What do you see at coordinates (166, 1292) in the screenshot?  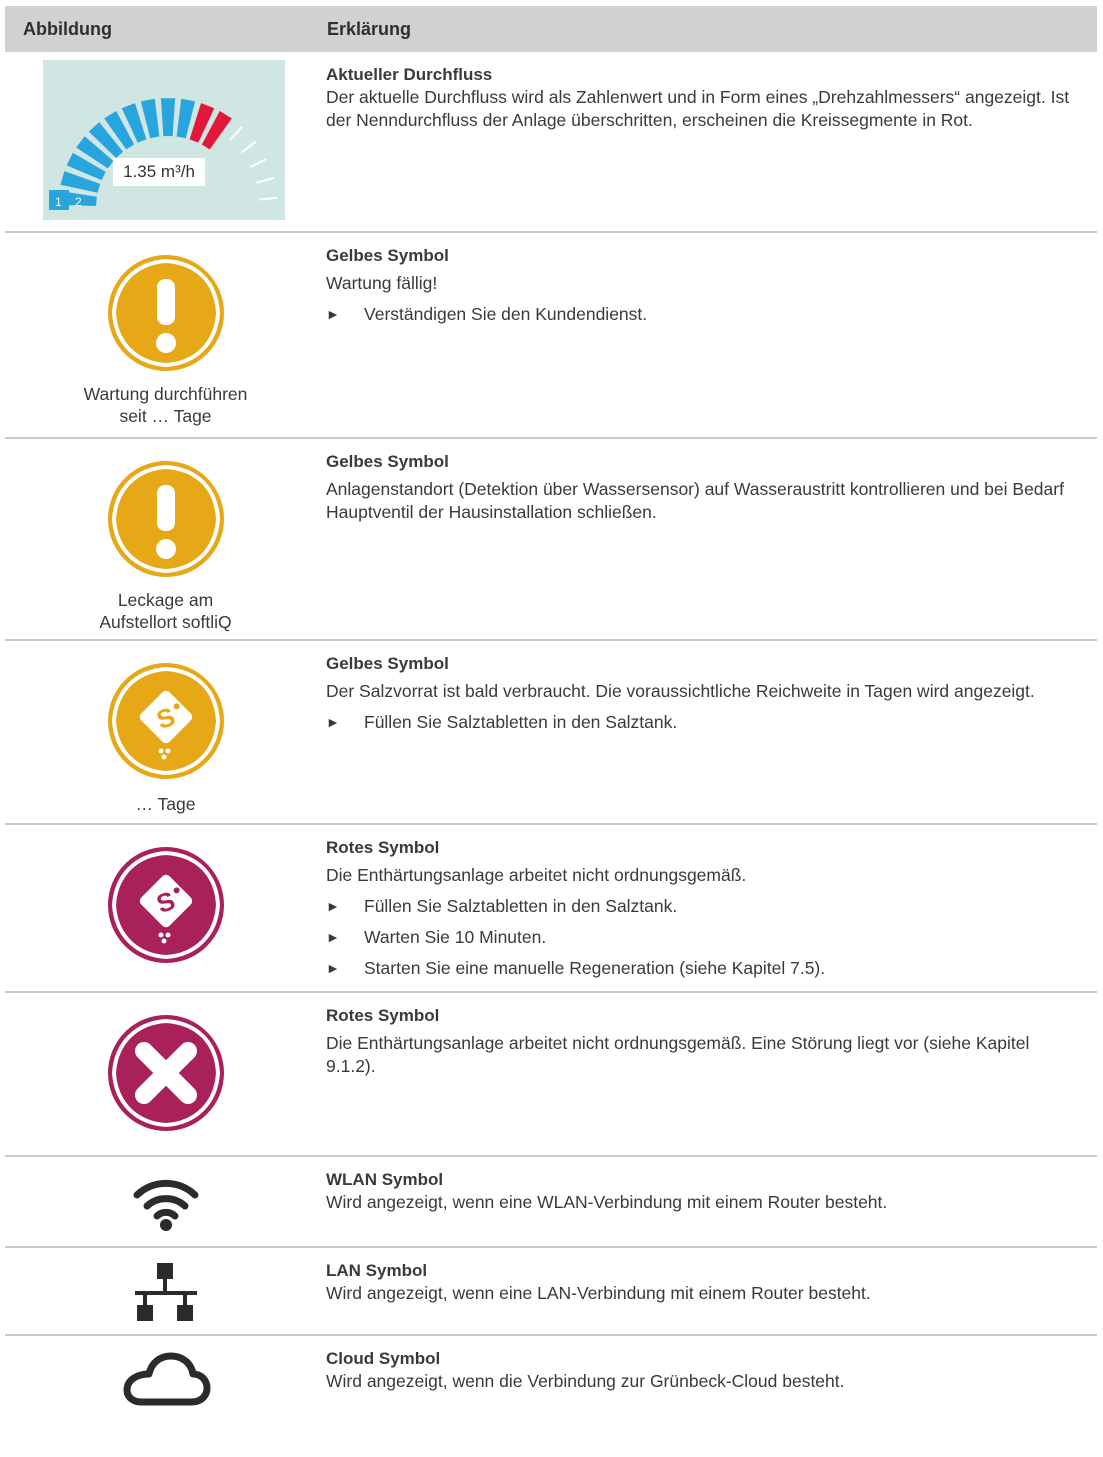 I see `lan-icon` at bounding box center [166, 1292].